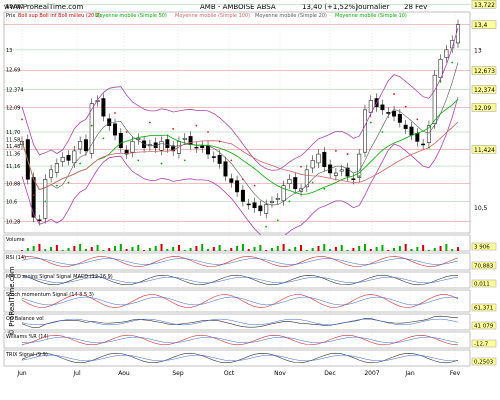  What do you see at coordinates (15, 90) in the screenshot?
I see `price-left-label: 12,374` at bounding box center [15, 90].